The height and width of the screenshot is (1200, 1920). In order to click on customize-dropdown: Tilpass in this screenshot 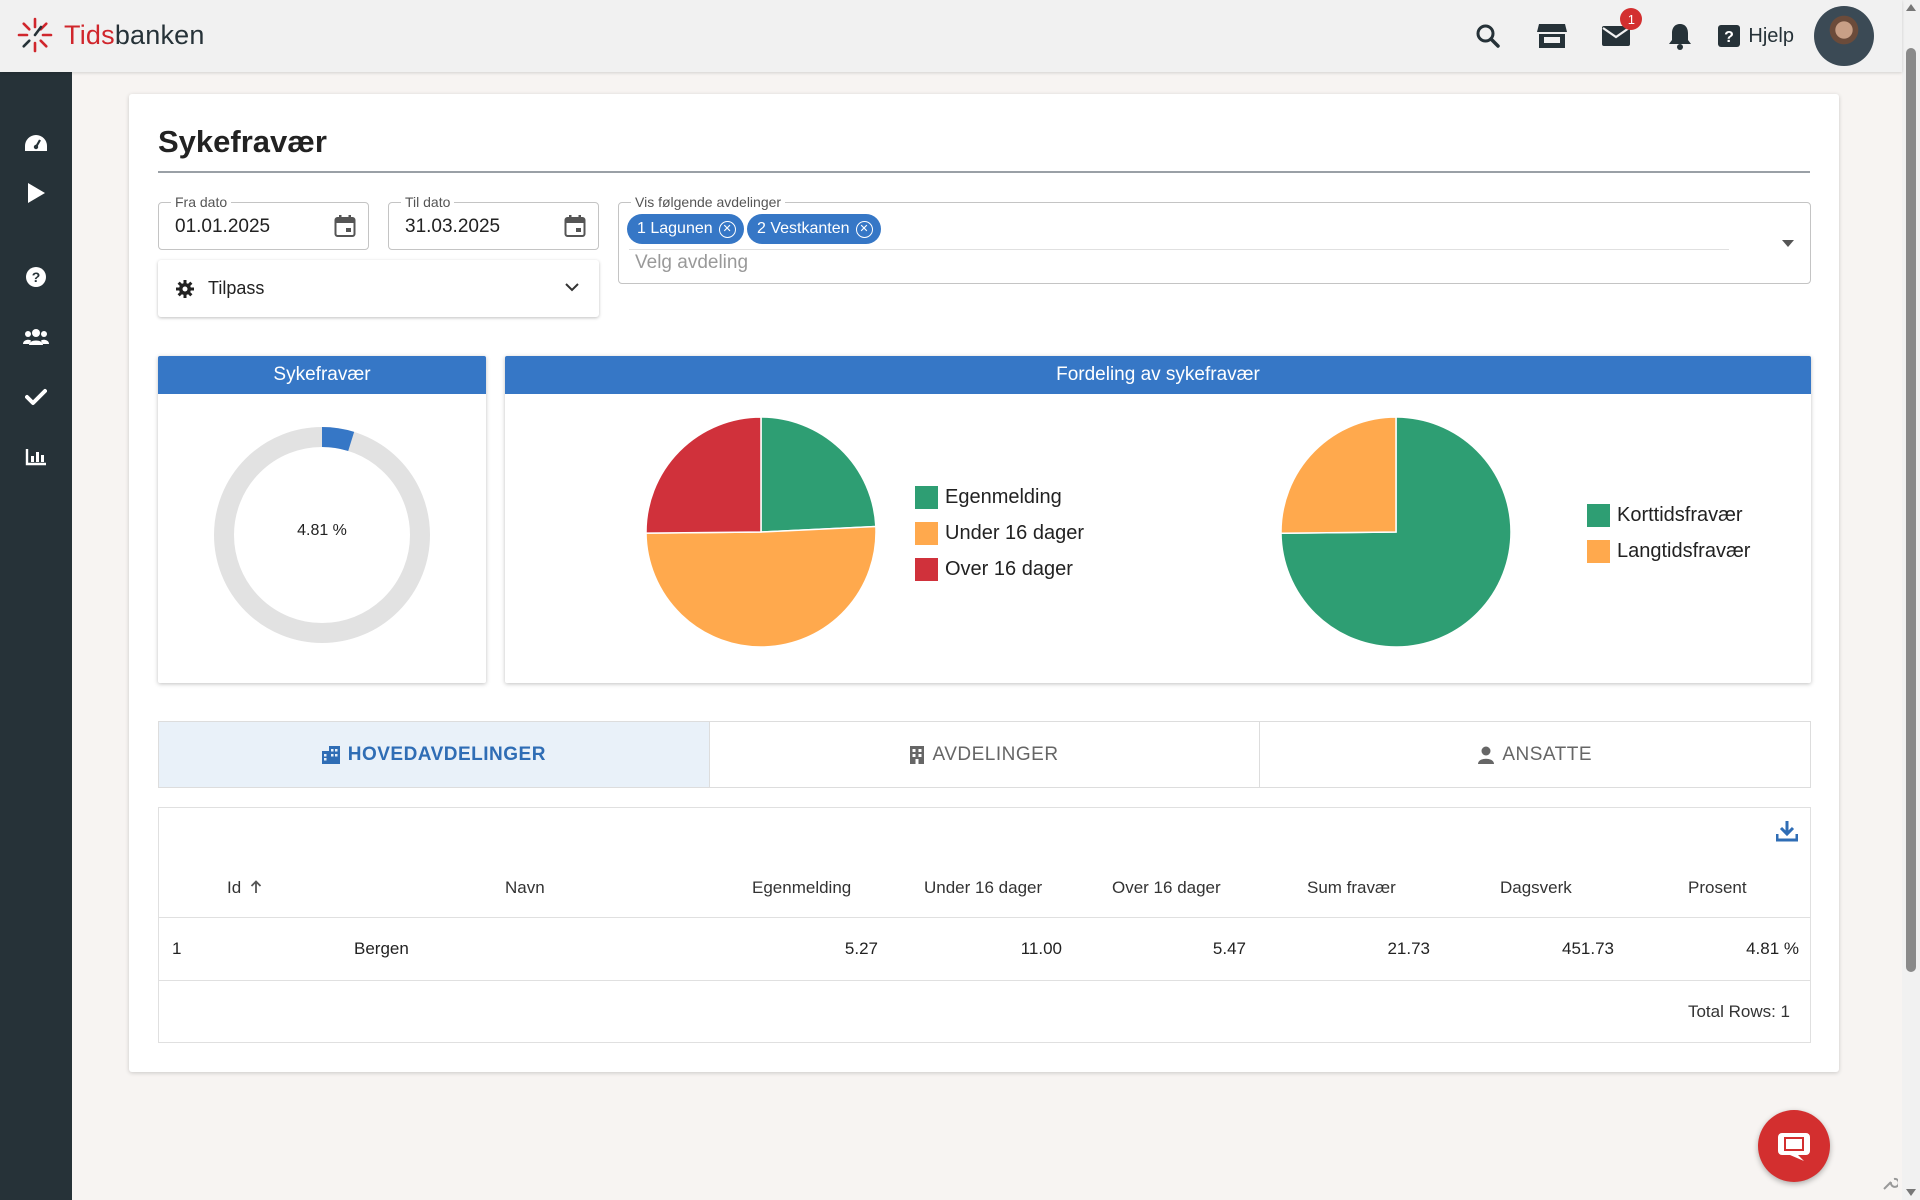, I will do `click(378, 288)`.